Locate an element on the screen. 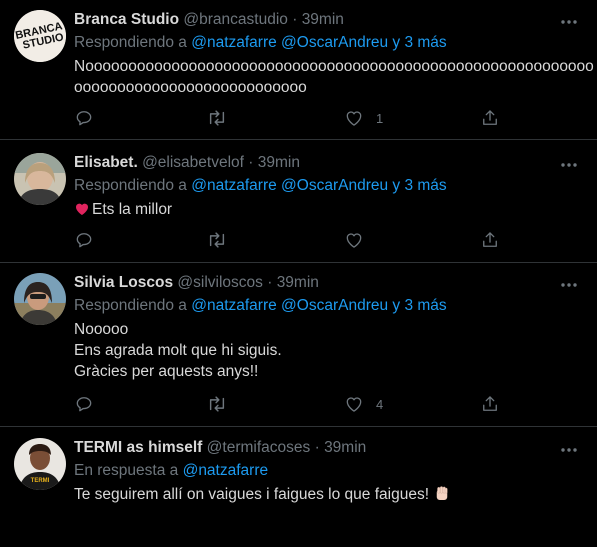 This screenshot has height=547, width=597. tweet-text: Ets la millor is located at coordinates (327, 211).